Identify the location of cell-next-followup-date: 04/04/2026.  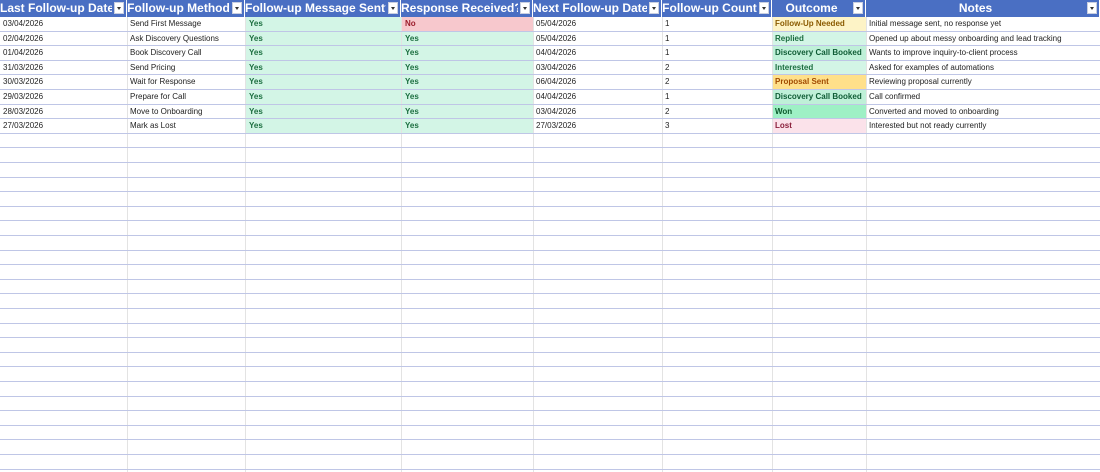
(598, 97).